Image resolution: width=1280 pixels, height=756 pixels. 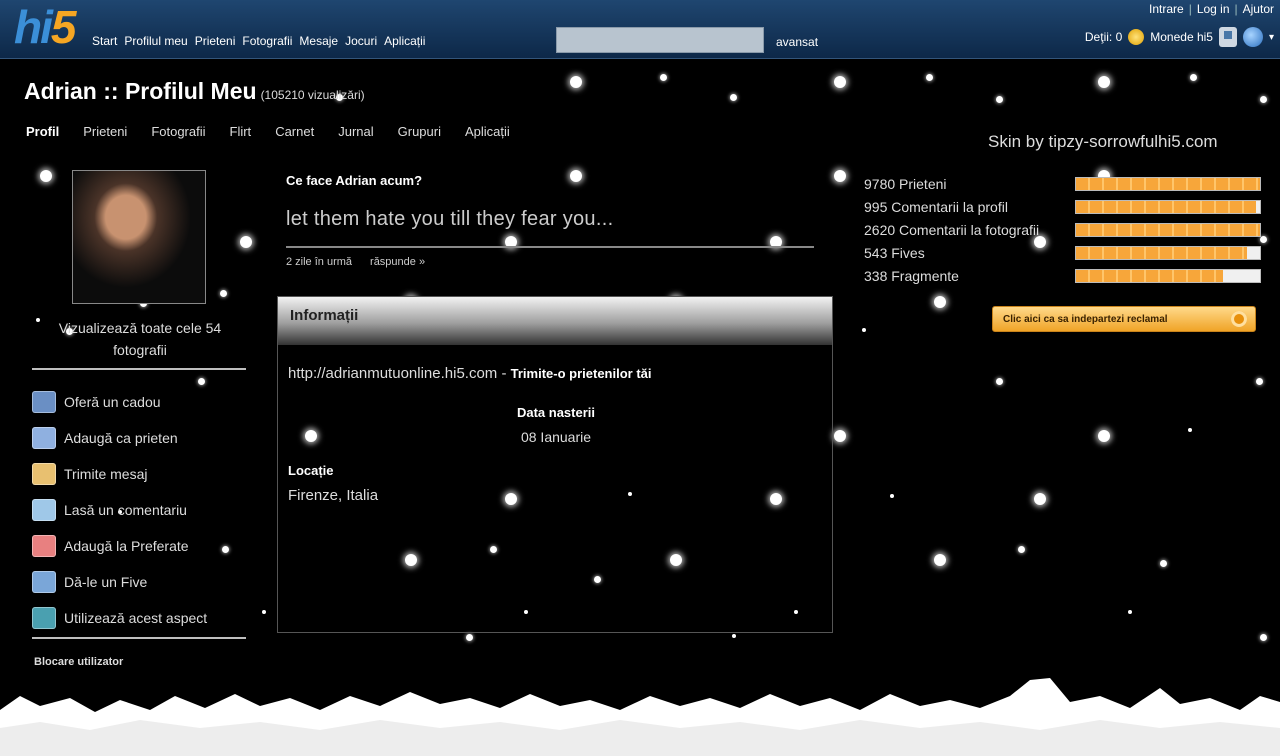 What do you see at coordinates (361, 41) in the screenshot?
I see `nav-games: Jocuri` at bounding box center [361, 41].